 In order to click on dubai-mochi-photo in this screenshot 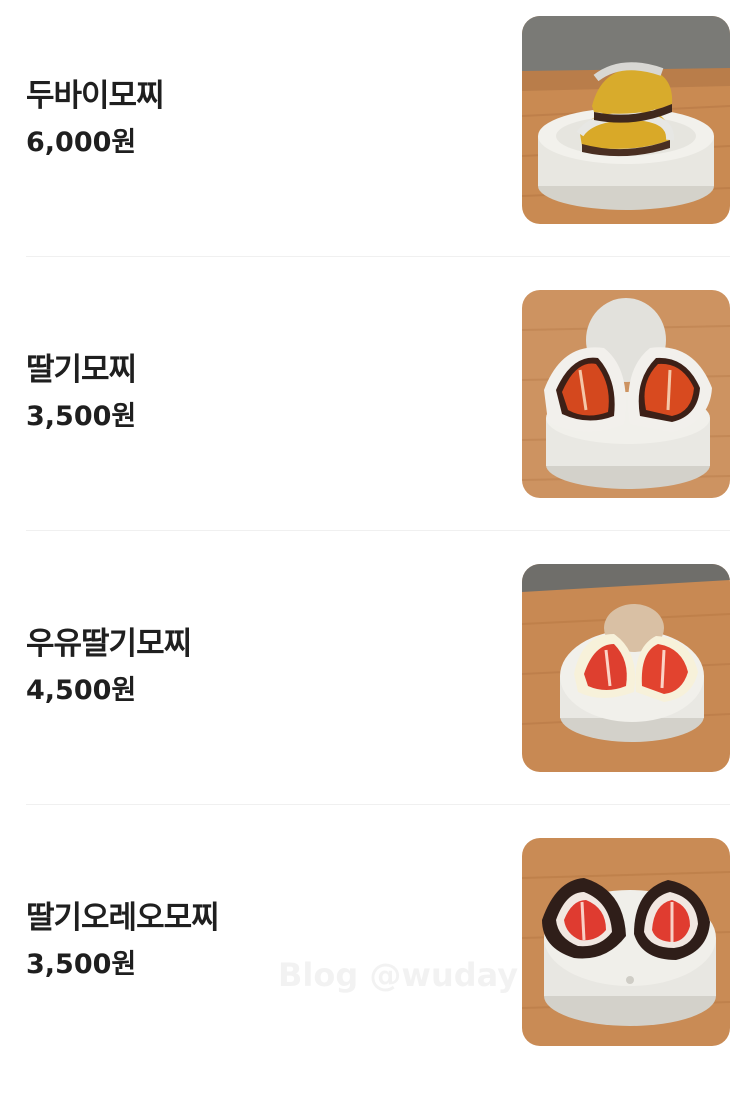, I will do `click(626, 120)`.